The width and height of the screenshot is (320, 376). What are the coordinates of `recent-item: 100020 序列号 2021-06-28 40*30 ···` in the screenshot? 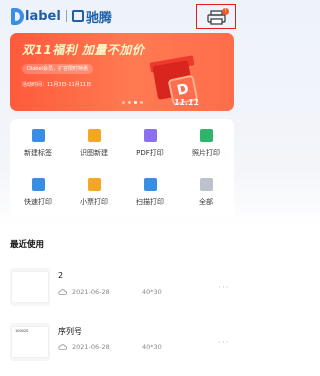 It's located at (122, 343).